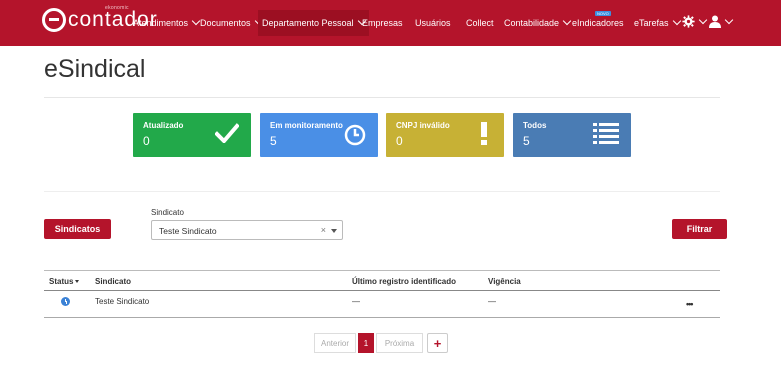 Image resolution: width=781 pixels, height=365 pixels. I want to click on nav-departamento-label: Departamento Pessoal, so click(308, 23).